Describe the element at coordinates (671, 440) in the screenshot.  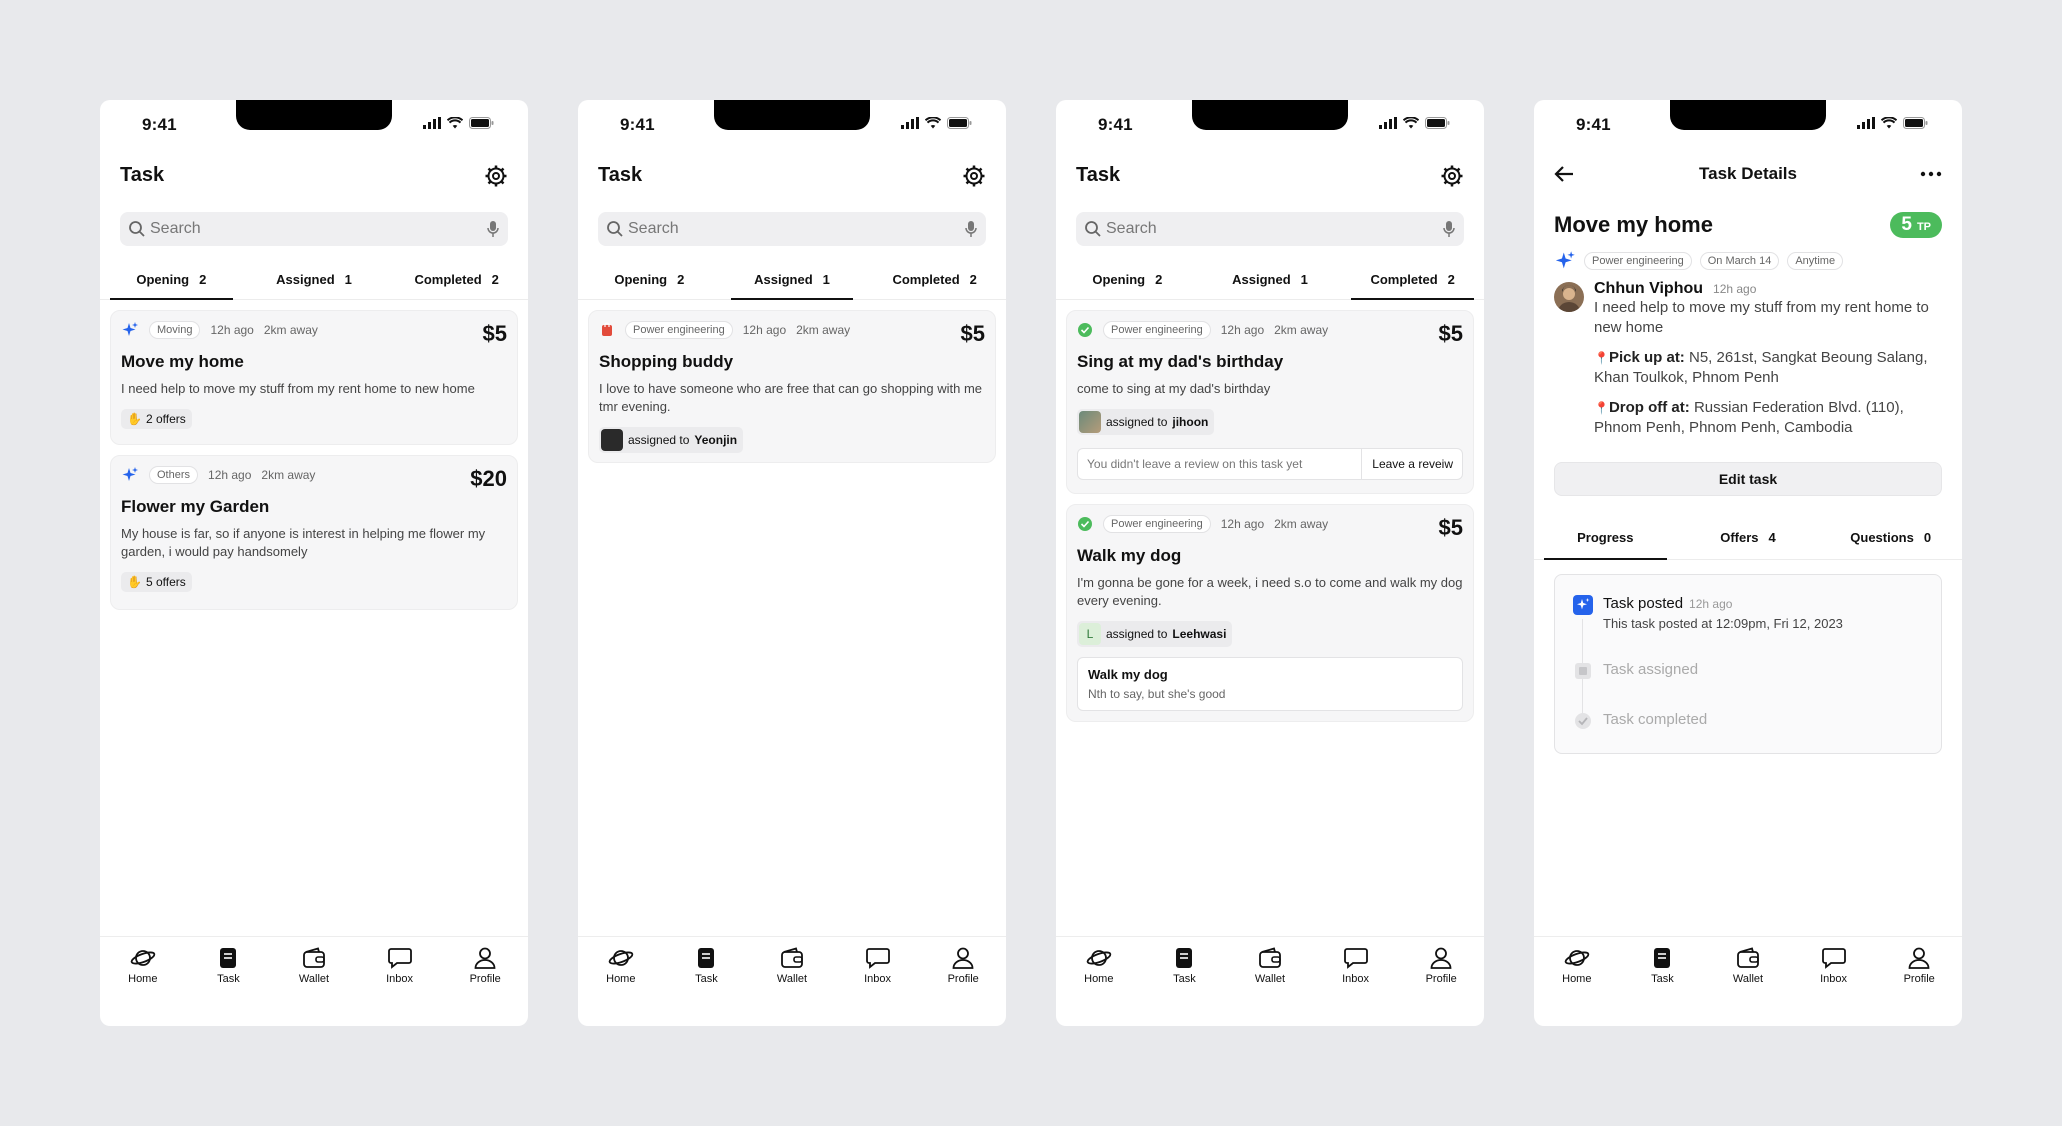
I see `assignee-badge: assigned to Yeonjin` at that location.